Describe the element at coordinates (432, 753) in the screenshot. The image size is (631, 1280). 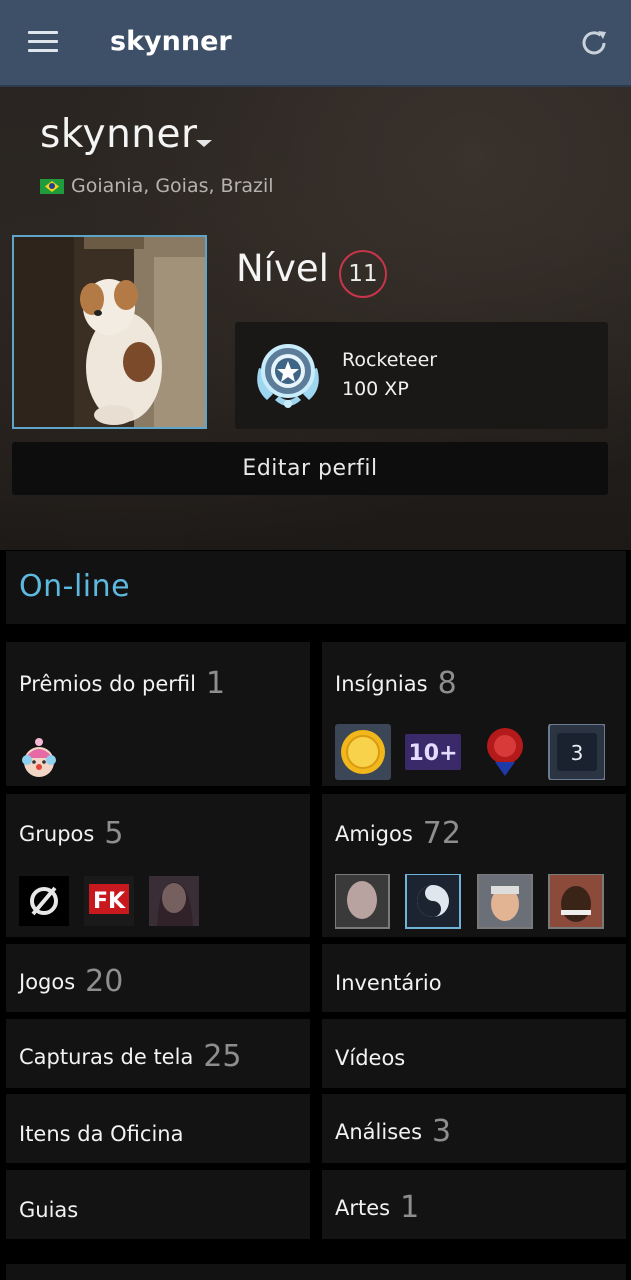
I see `badge-level-text: 10+` at that location.